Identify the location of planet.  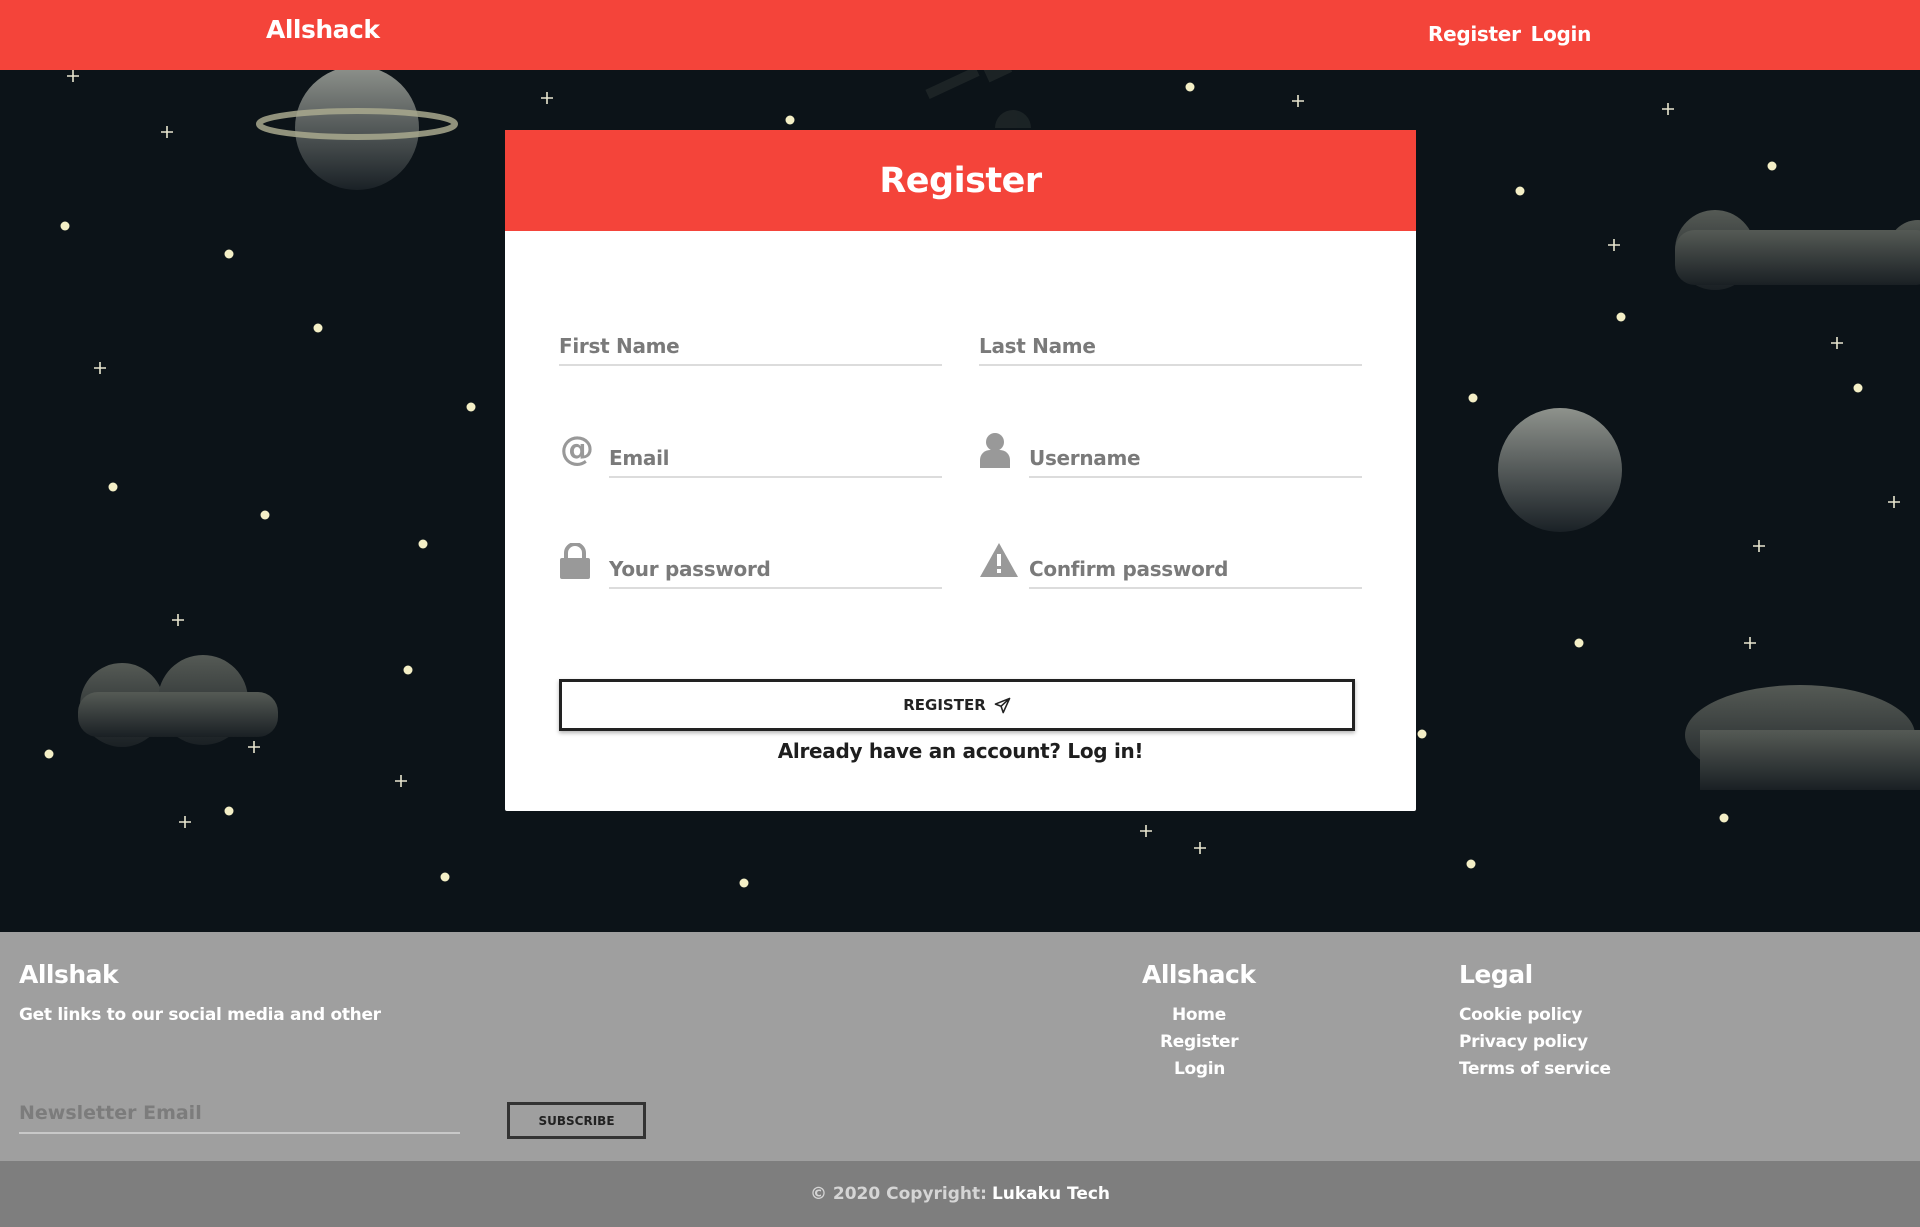
(1560, 470).